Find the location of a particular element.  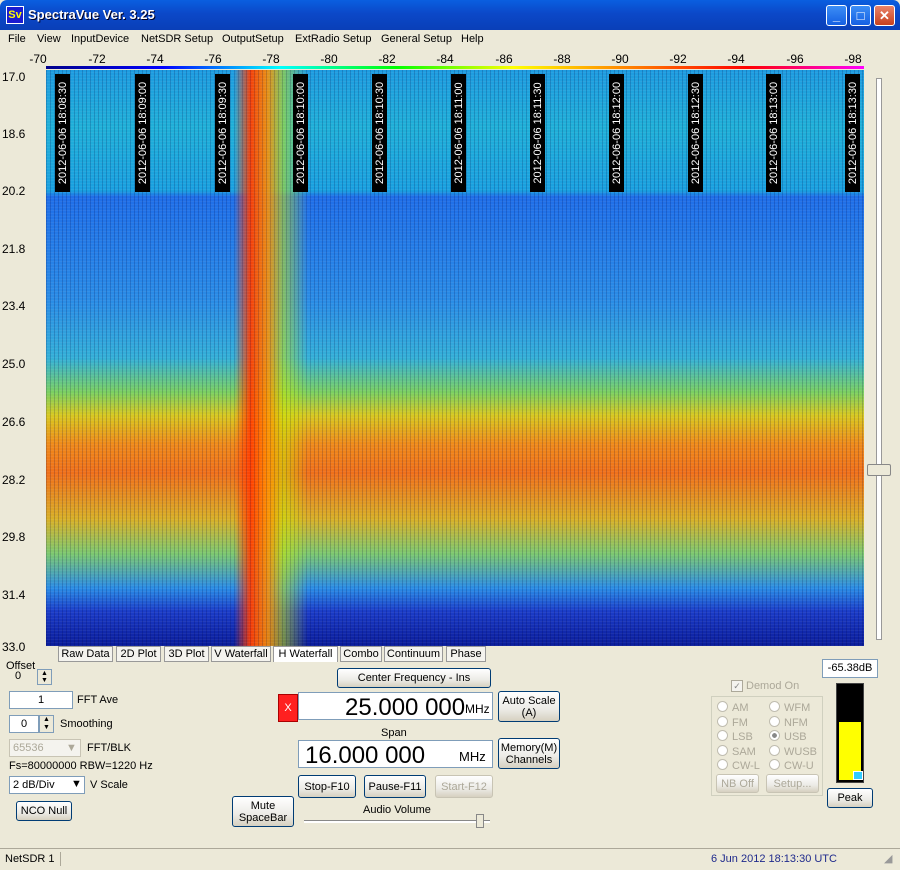

mute-button: Mute SpaceBar is located at coordinates (263, 811).